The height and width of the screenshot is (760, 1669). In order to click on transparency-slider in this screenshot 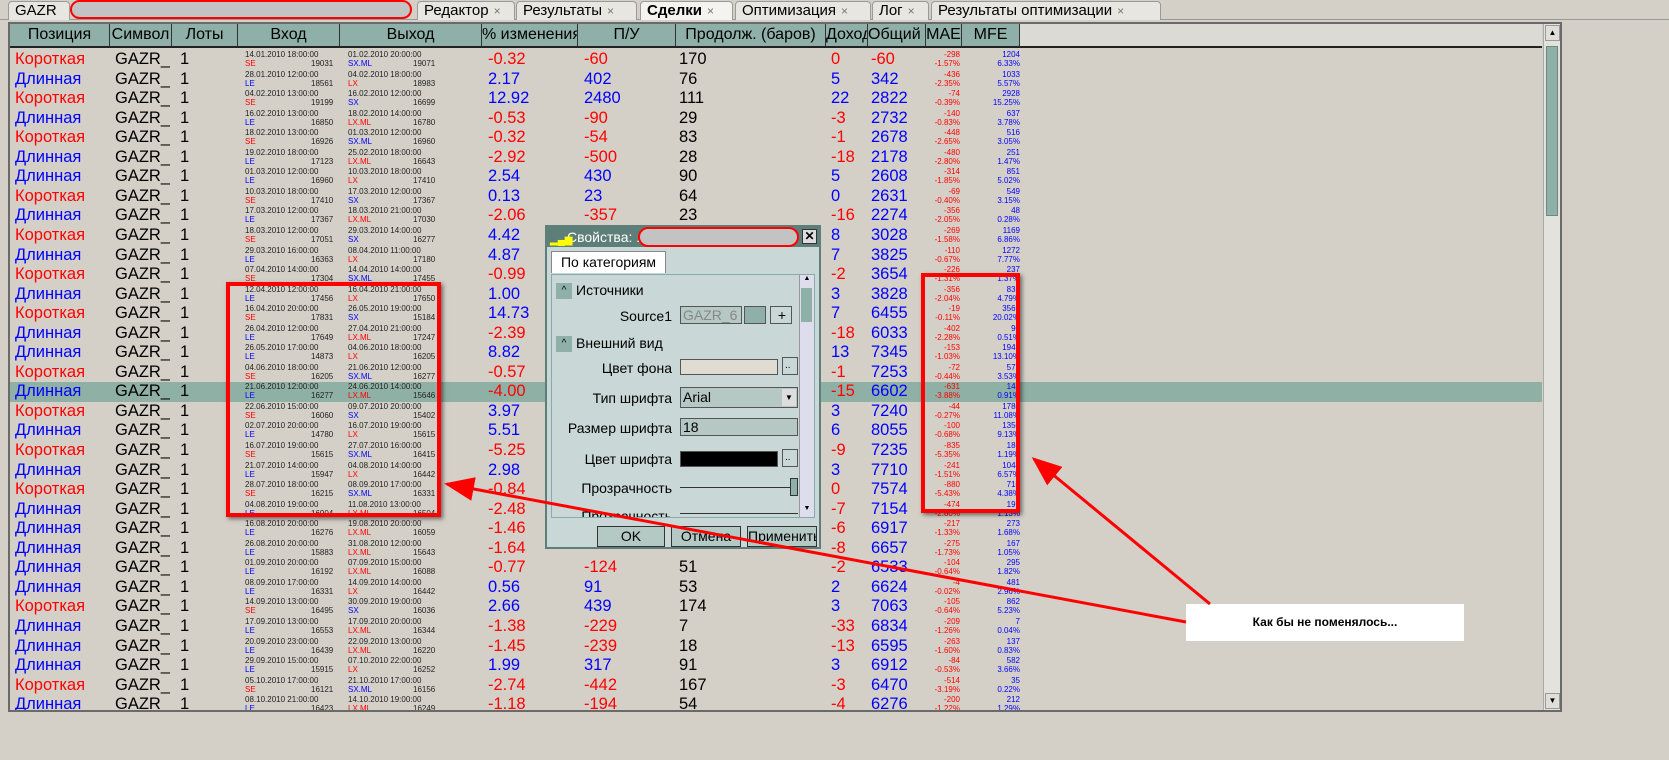, I will do `click(739, 487)`.